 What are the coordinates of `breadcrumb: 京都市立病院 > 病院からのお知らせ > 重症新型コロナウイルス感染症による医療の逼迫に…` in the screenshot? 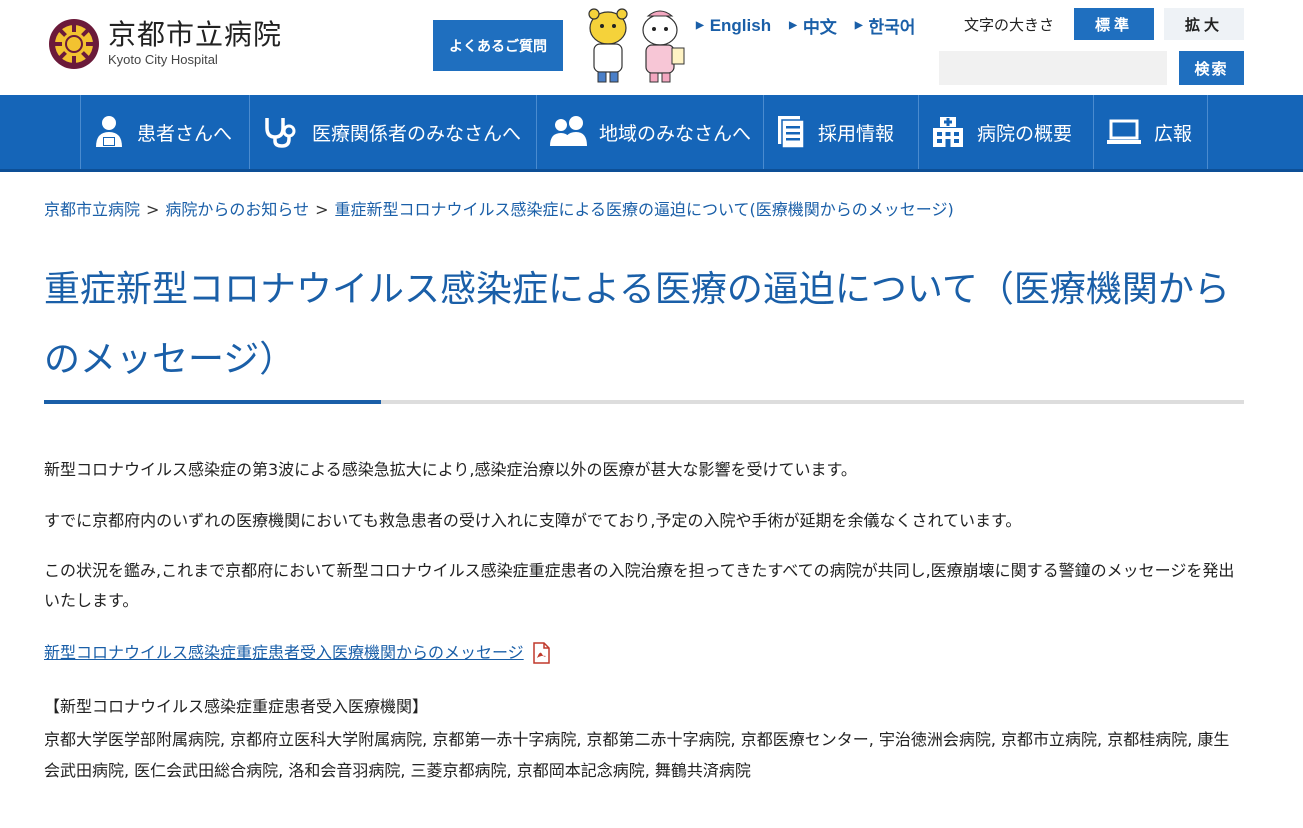 It's located at (499, 208).